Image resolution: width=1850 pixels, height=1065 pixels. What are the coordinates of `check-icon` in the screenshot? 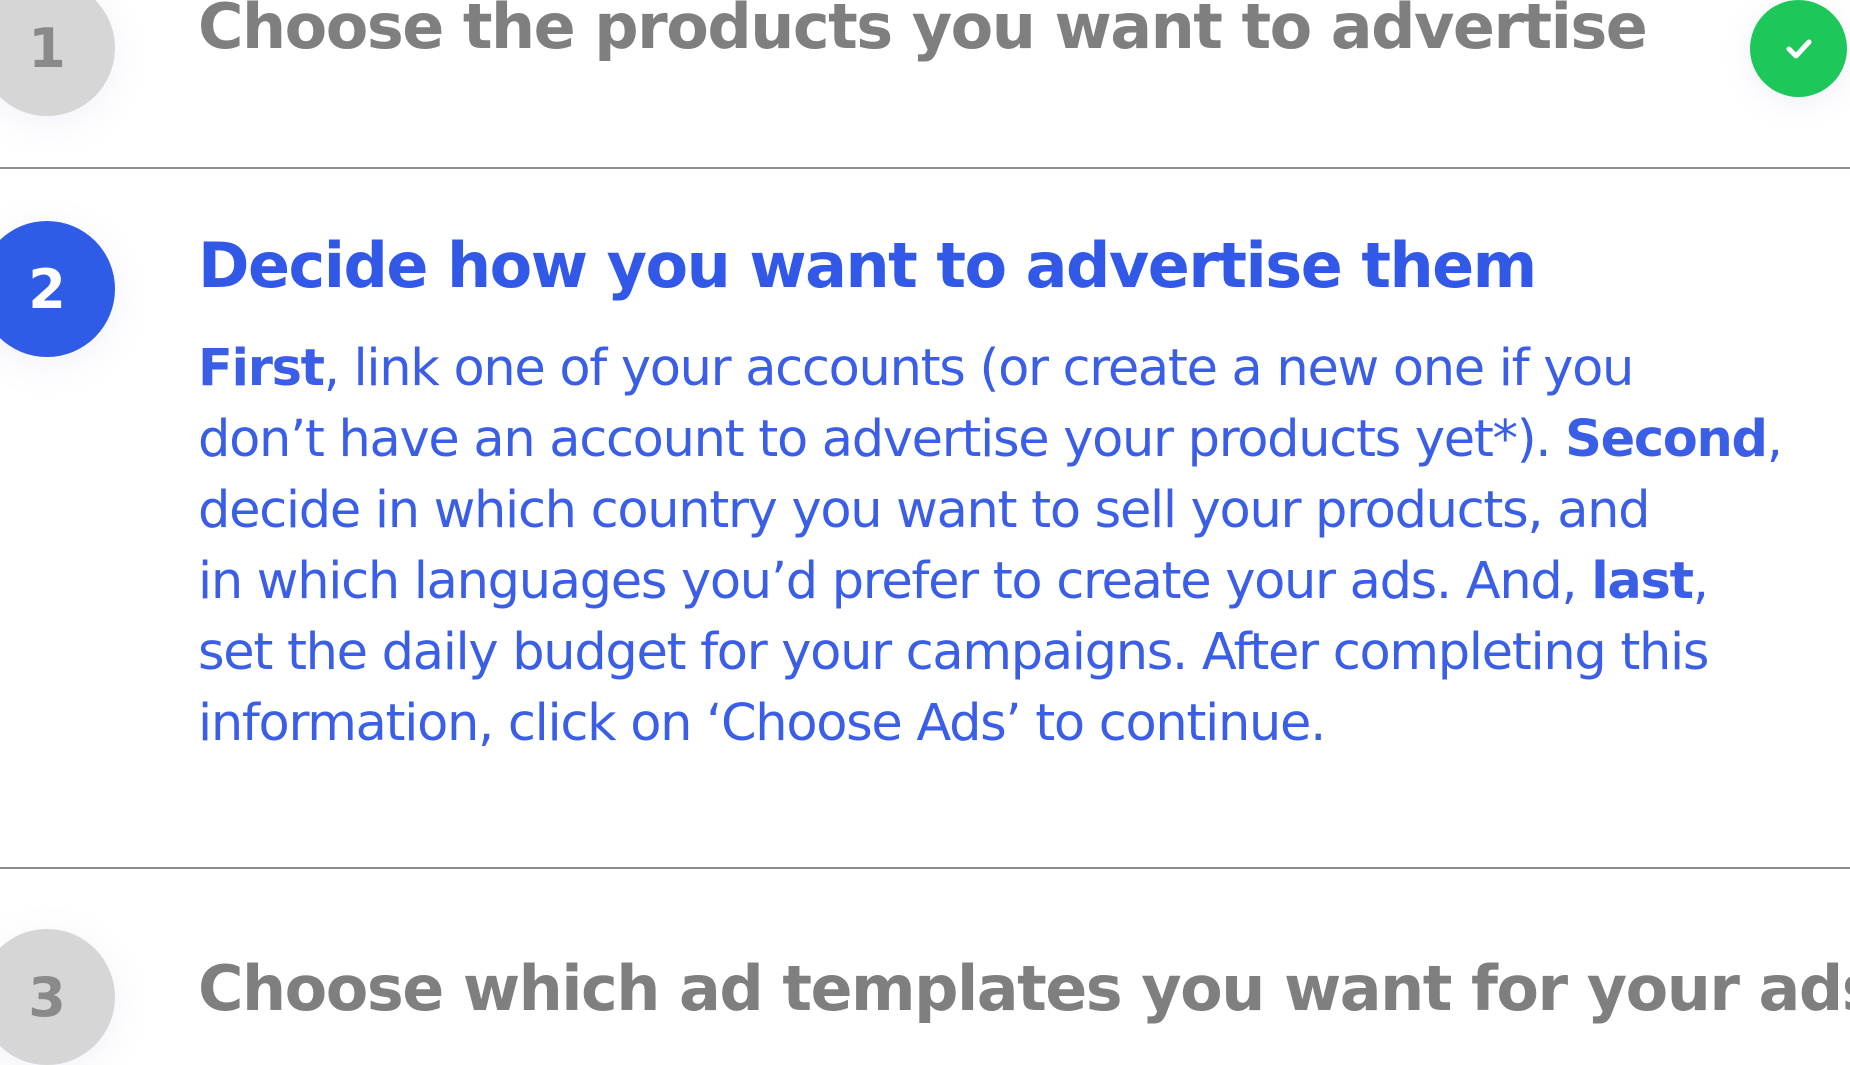 It's located at (1798, 48).